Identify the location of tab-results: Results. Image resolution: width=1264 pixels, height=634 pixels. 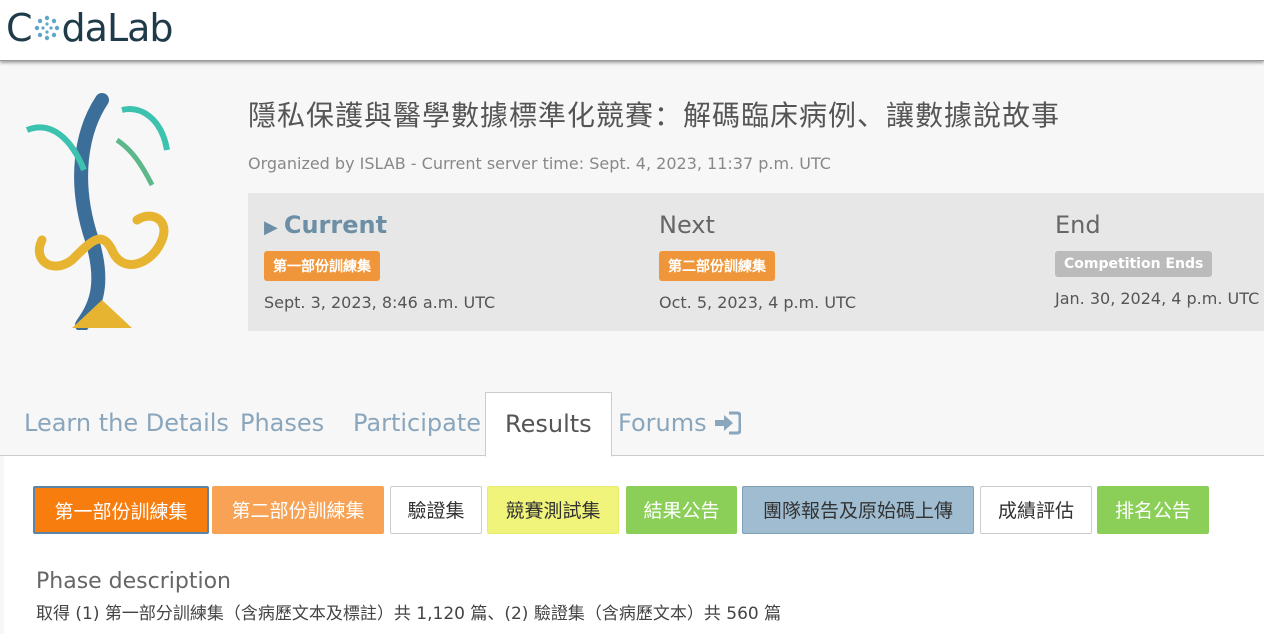
(548, 424).